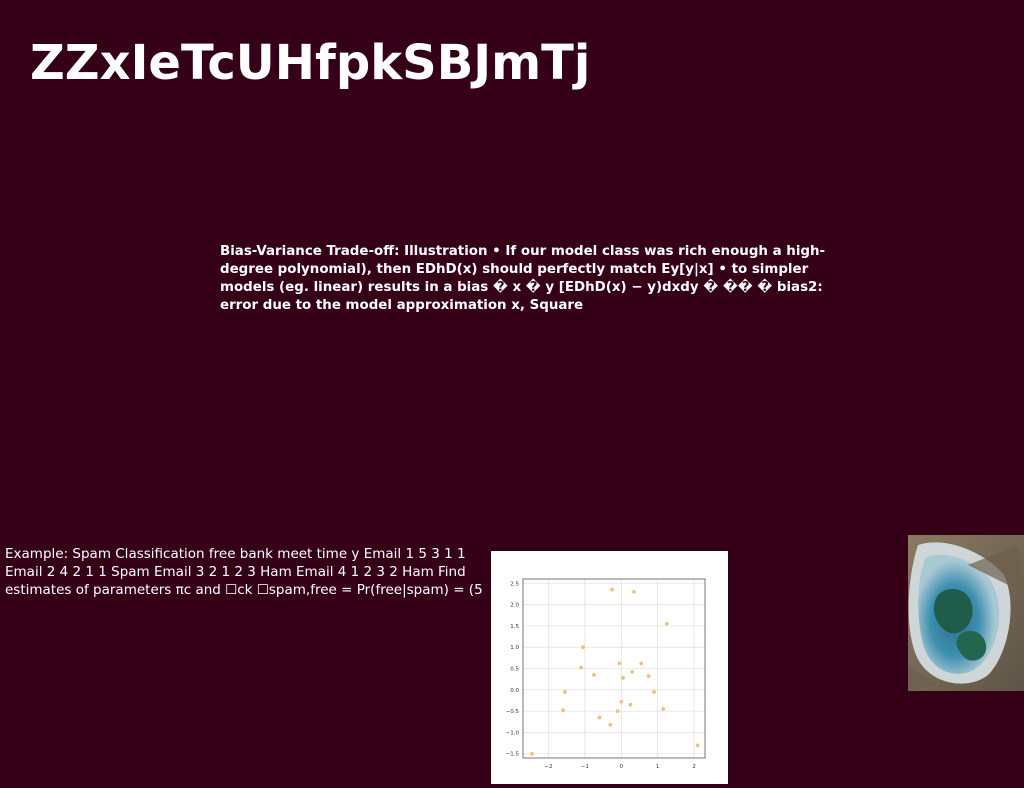 Image resolution: width=1024 pixels, height=788 pixels. Describe the element at coordinates (514, 606) in the screenshot. I see `y-tick-label: 2.0` at that location.